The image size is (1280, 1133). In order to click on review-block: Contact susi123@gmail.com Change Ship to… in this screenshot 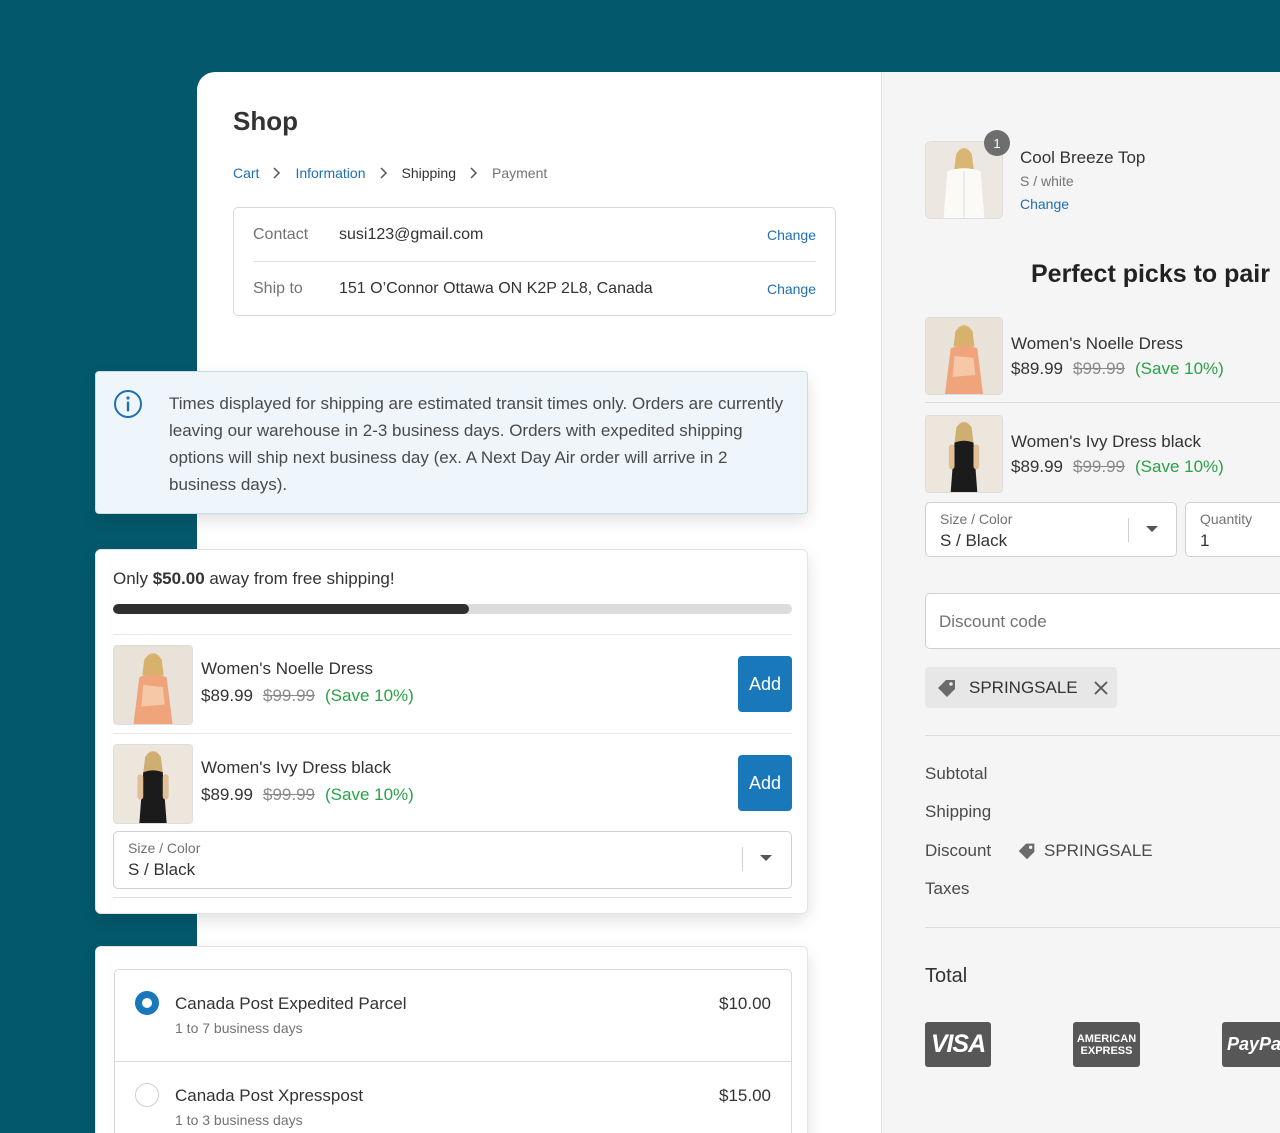, I will do `click(534, 261)`.